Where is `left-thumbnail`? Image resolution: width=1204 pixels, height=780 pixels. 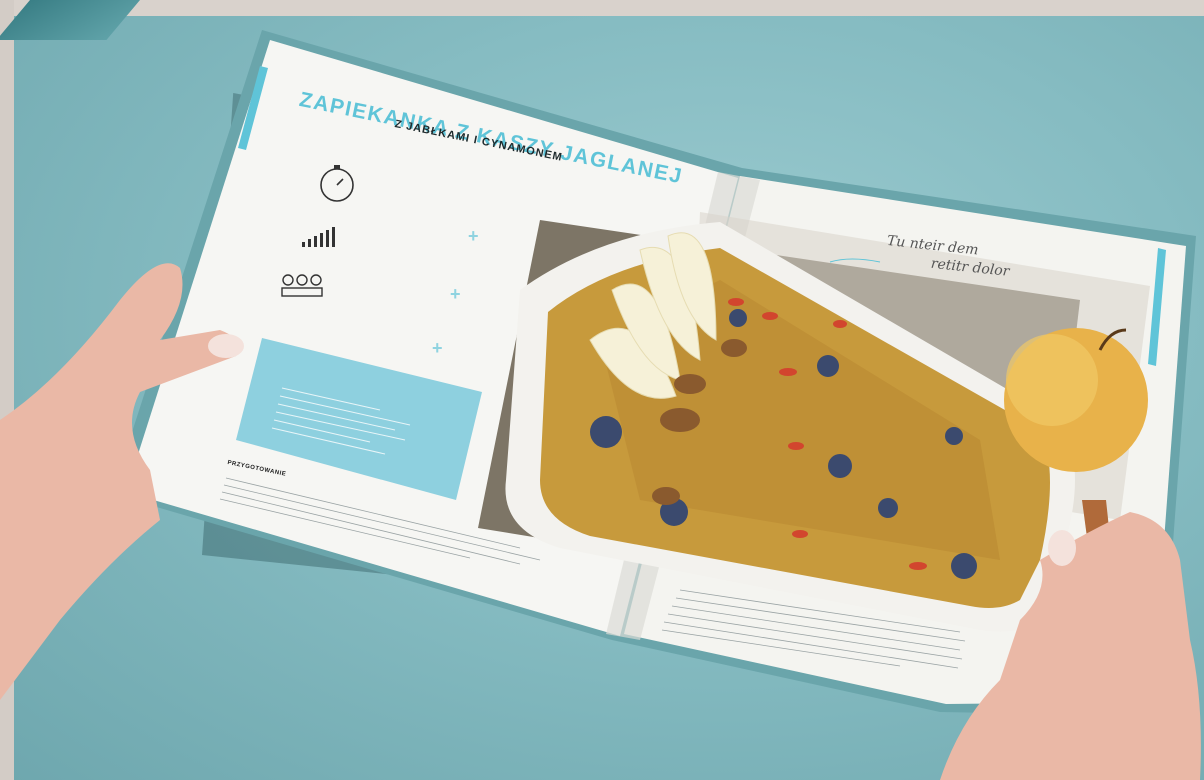
left-thumbnail is located at coordinates (226, 346).